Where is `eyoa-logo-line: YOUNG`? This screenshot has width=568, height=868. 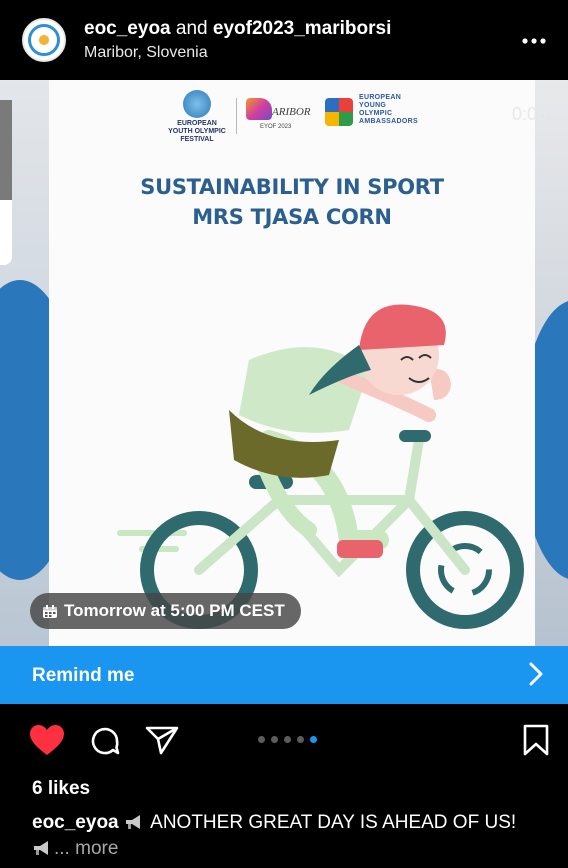 eyoa-logo-line: YOUNG is located at coordinates (373, 105).